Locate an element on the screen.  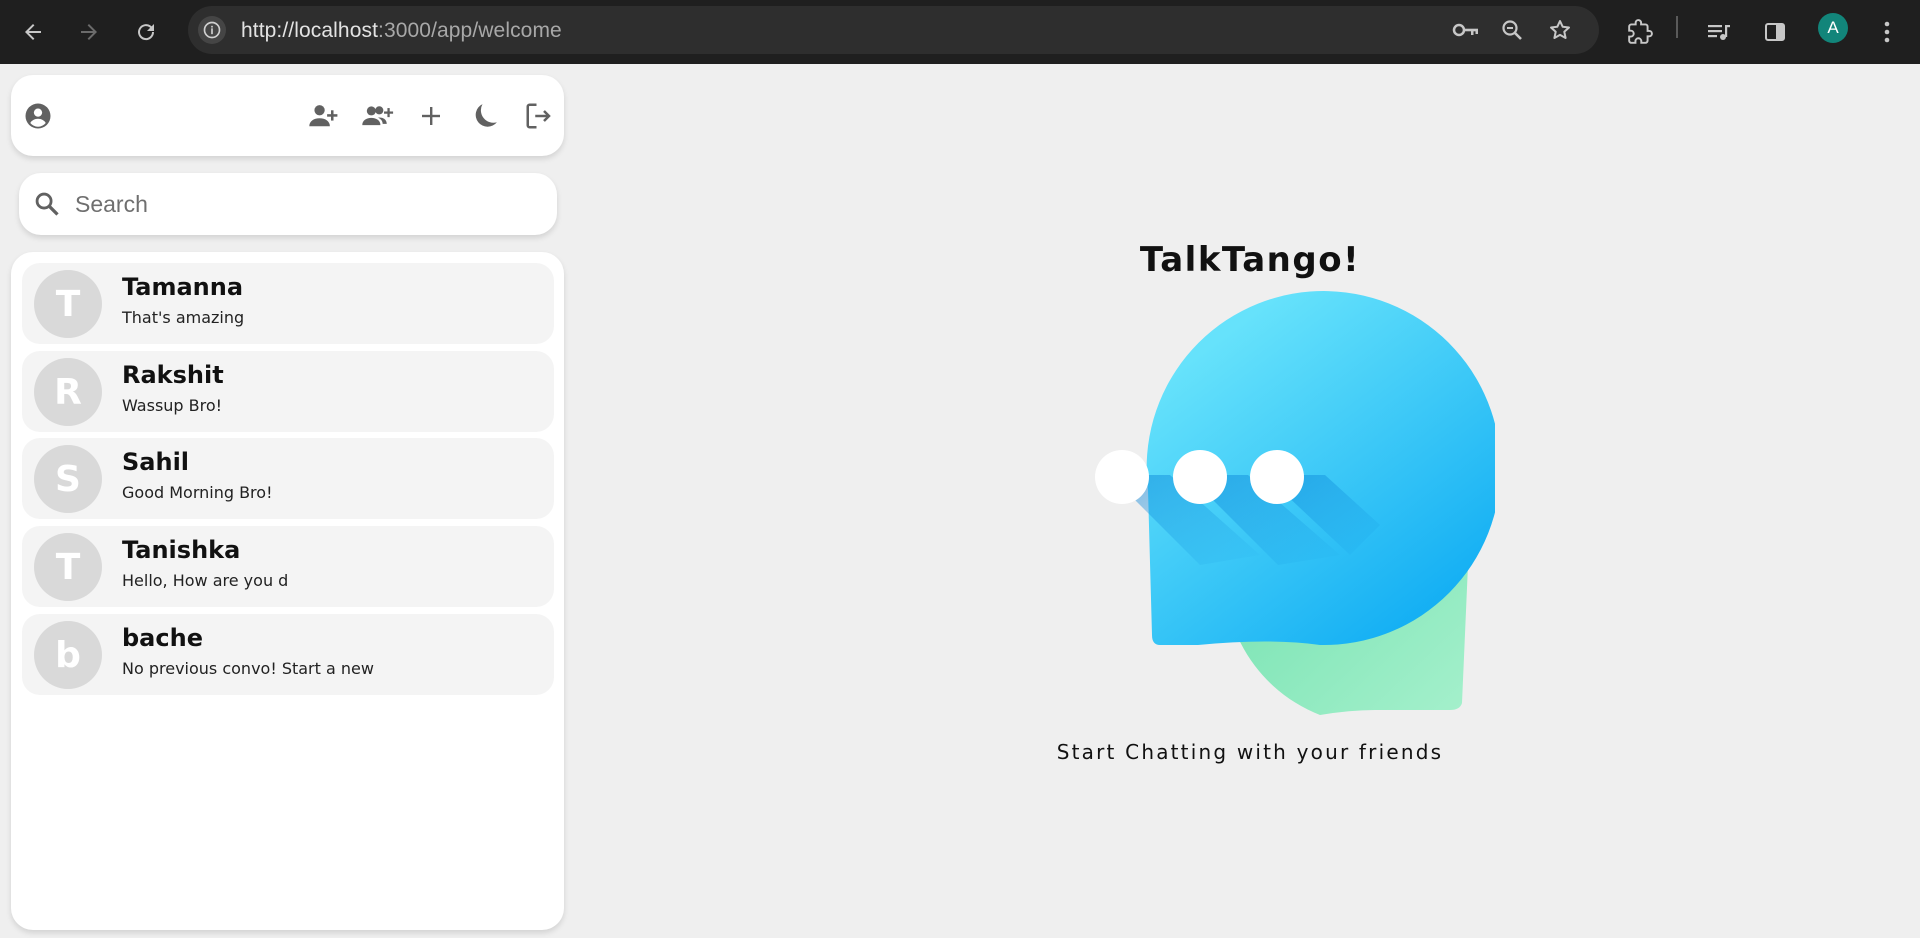
bookmark-button is located at coordinates (1560, 30).